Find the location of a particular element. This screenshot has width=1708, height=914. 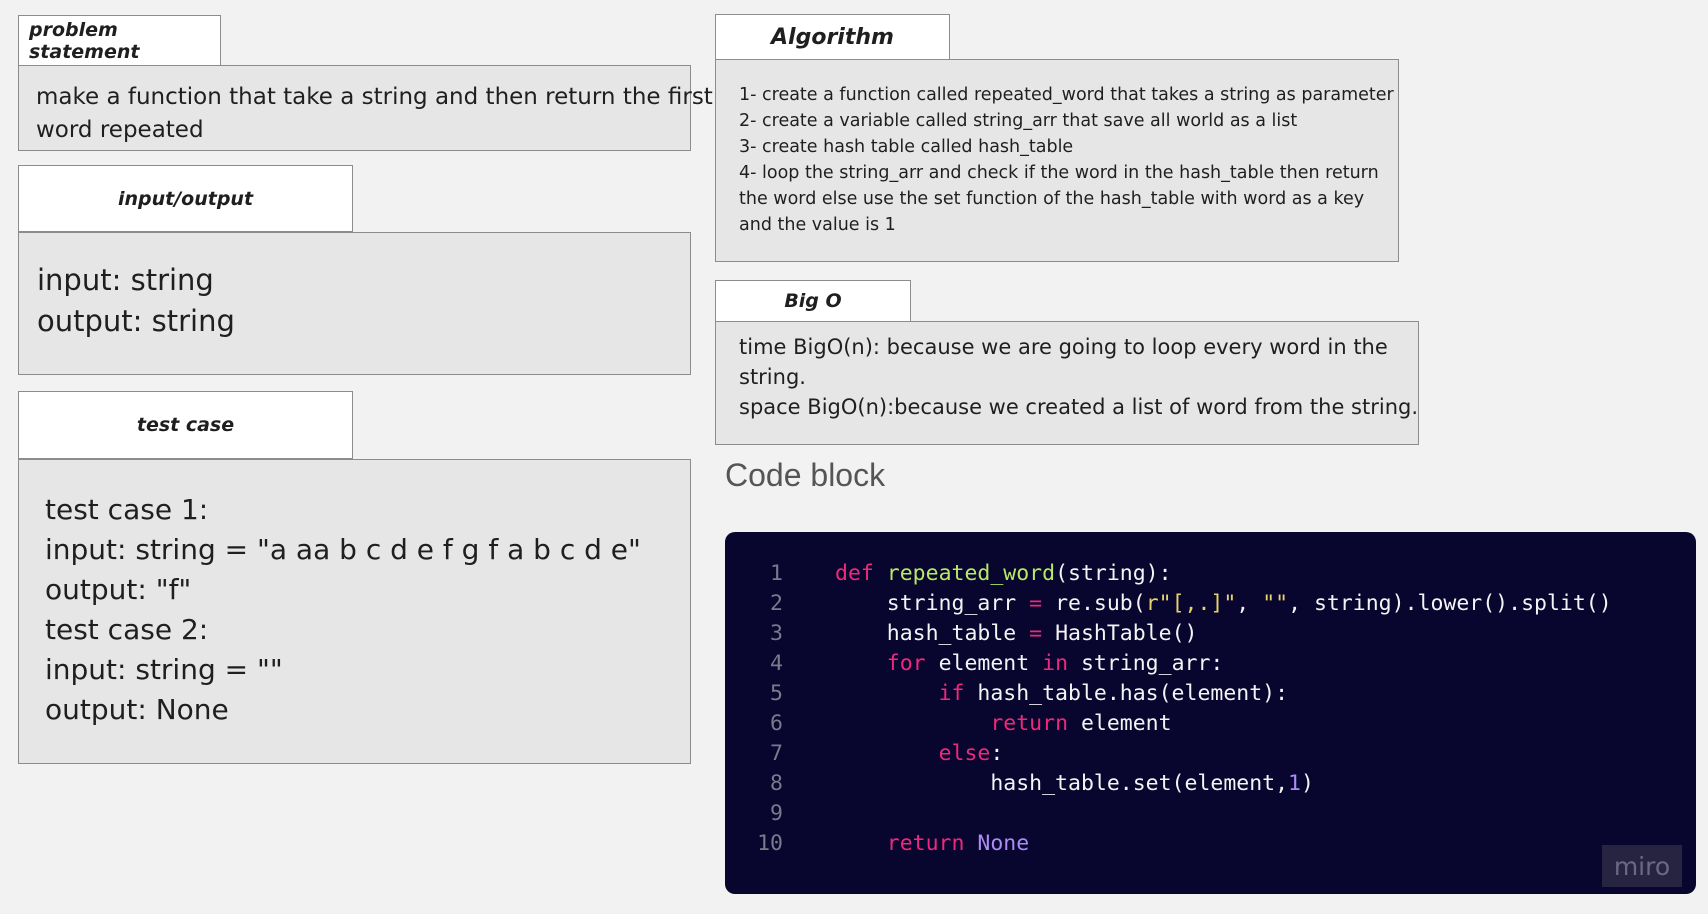

input-line: input: string is located at coordinates (125, 280).